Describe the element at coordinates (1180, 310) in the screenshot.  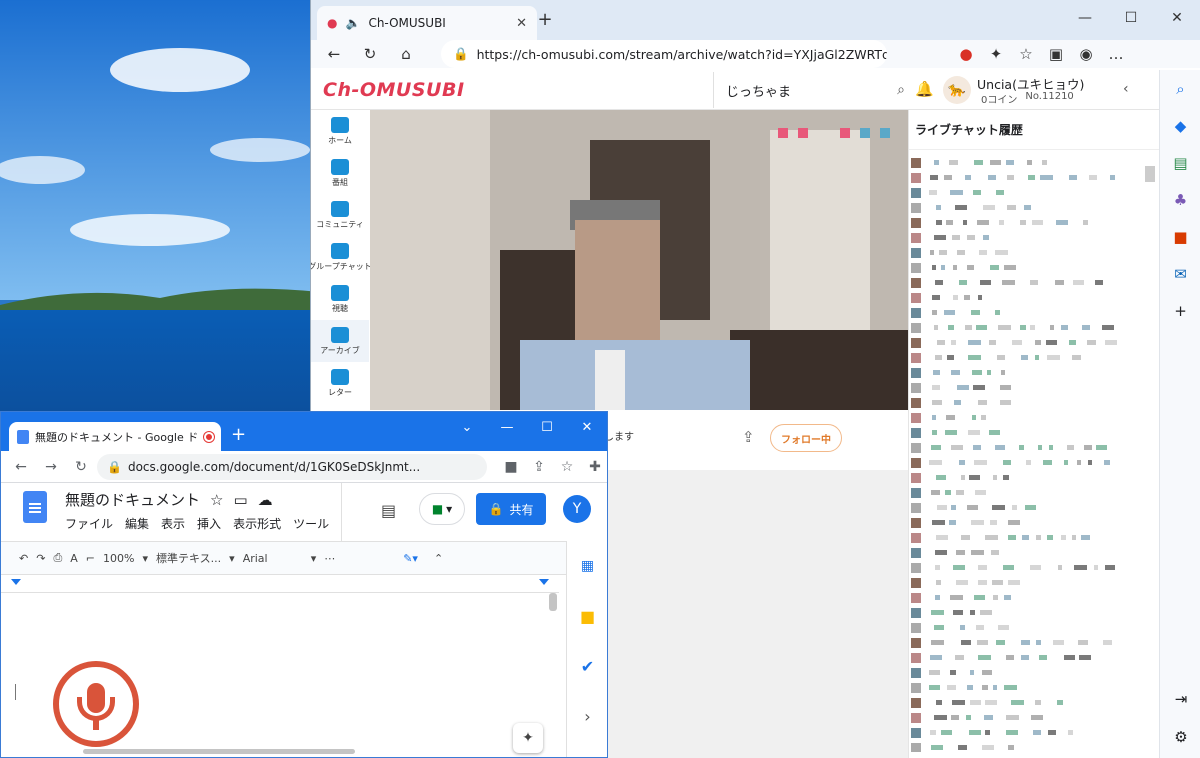
I see `add-icon: +` at that location.